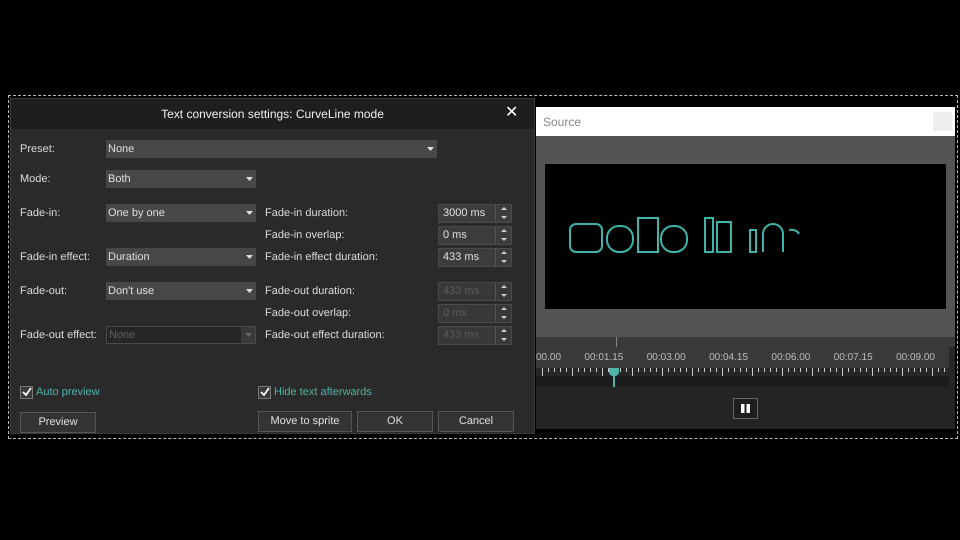 This screenshot has height=540, width=960. I want to click on field-label: Fade-out effect:, so click(59, 335).